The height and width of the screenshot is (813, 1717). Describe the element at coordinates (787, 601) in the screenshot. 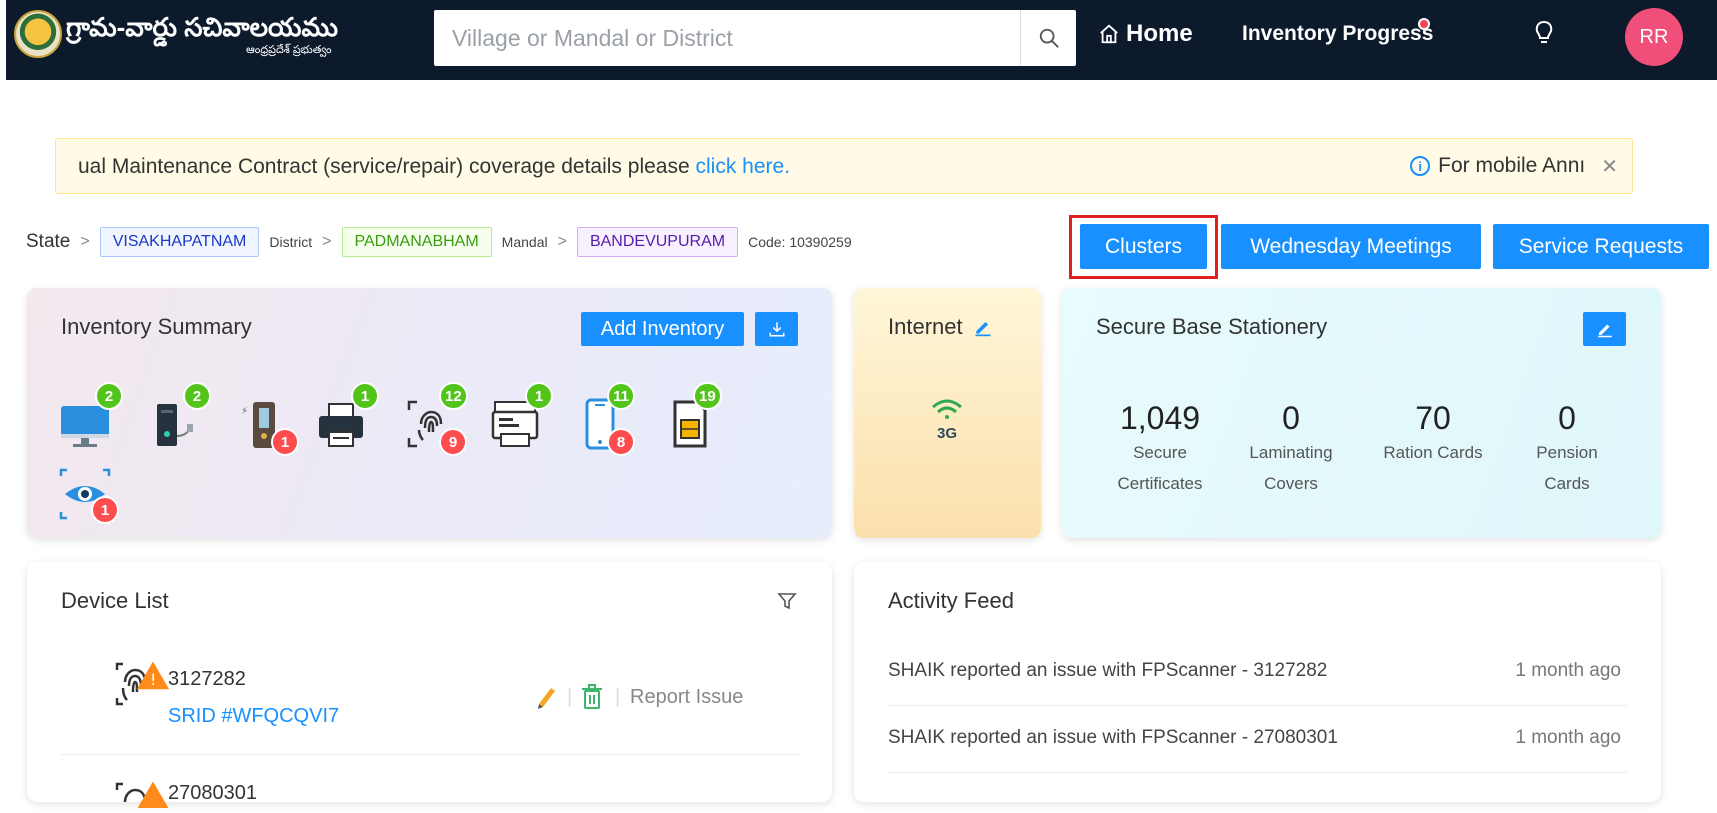

I see `filter-icon` at that location.